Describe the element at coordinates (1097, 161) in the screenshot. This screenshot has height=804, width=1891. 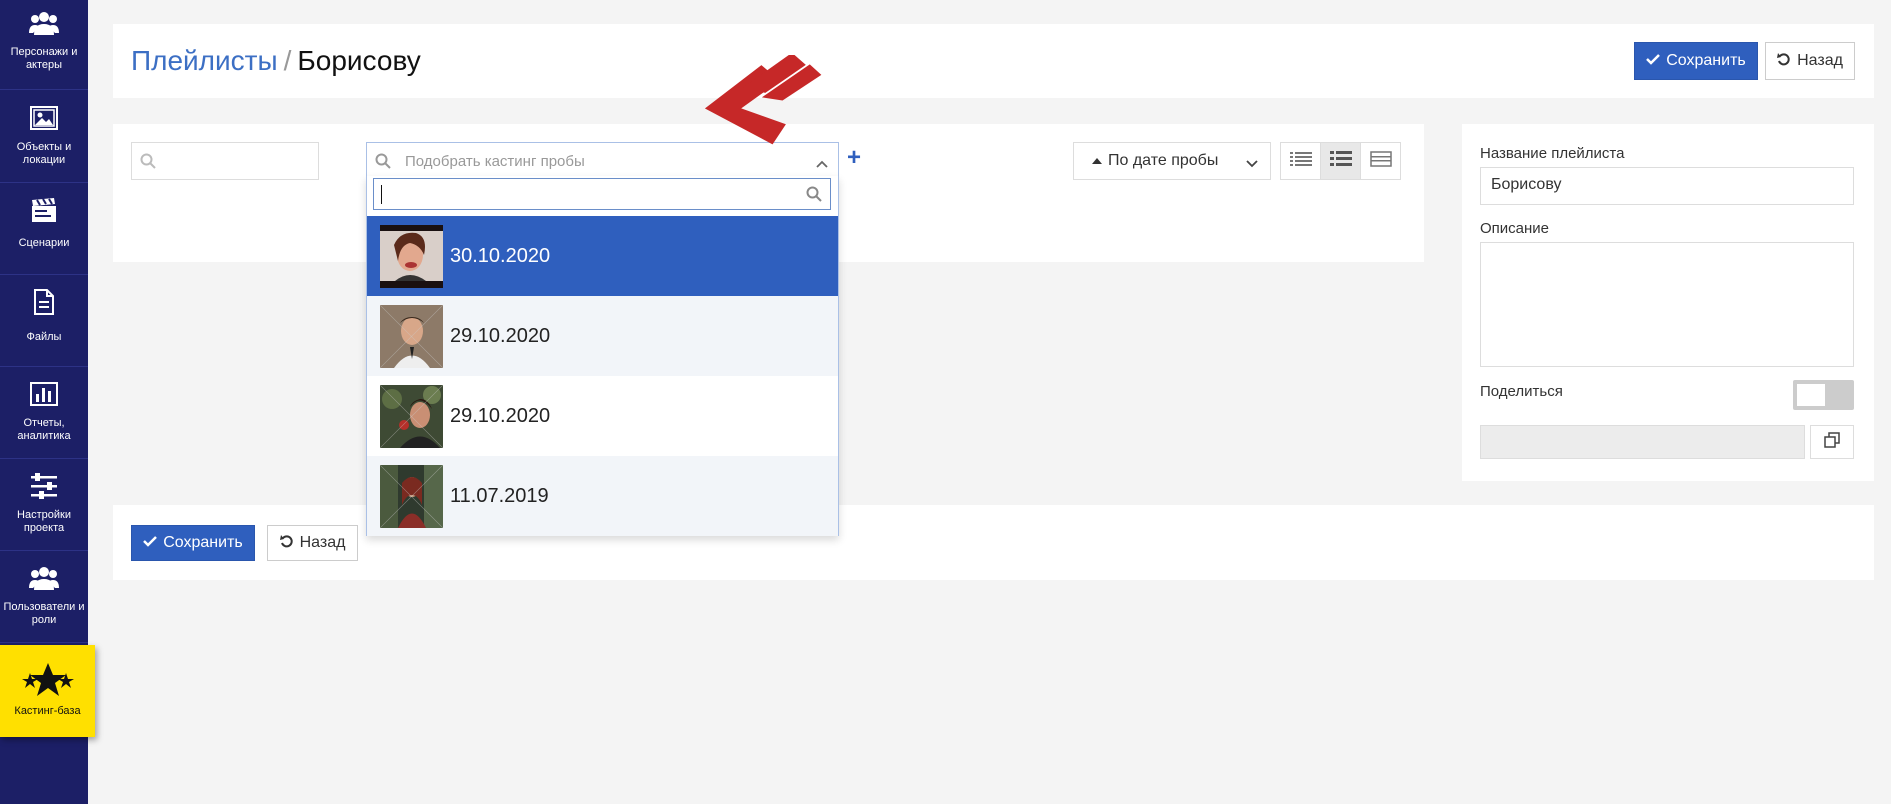
I see `sort-up-icon` at that location.